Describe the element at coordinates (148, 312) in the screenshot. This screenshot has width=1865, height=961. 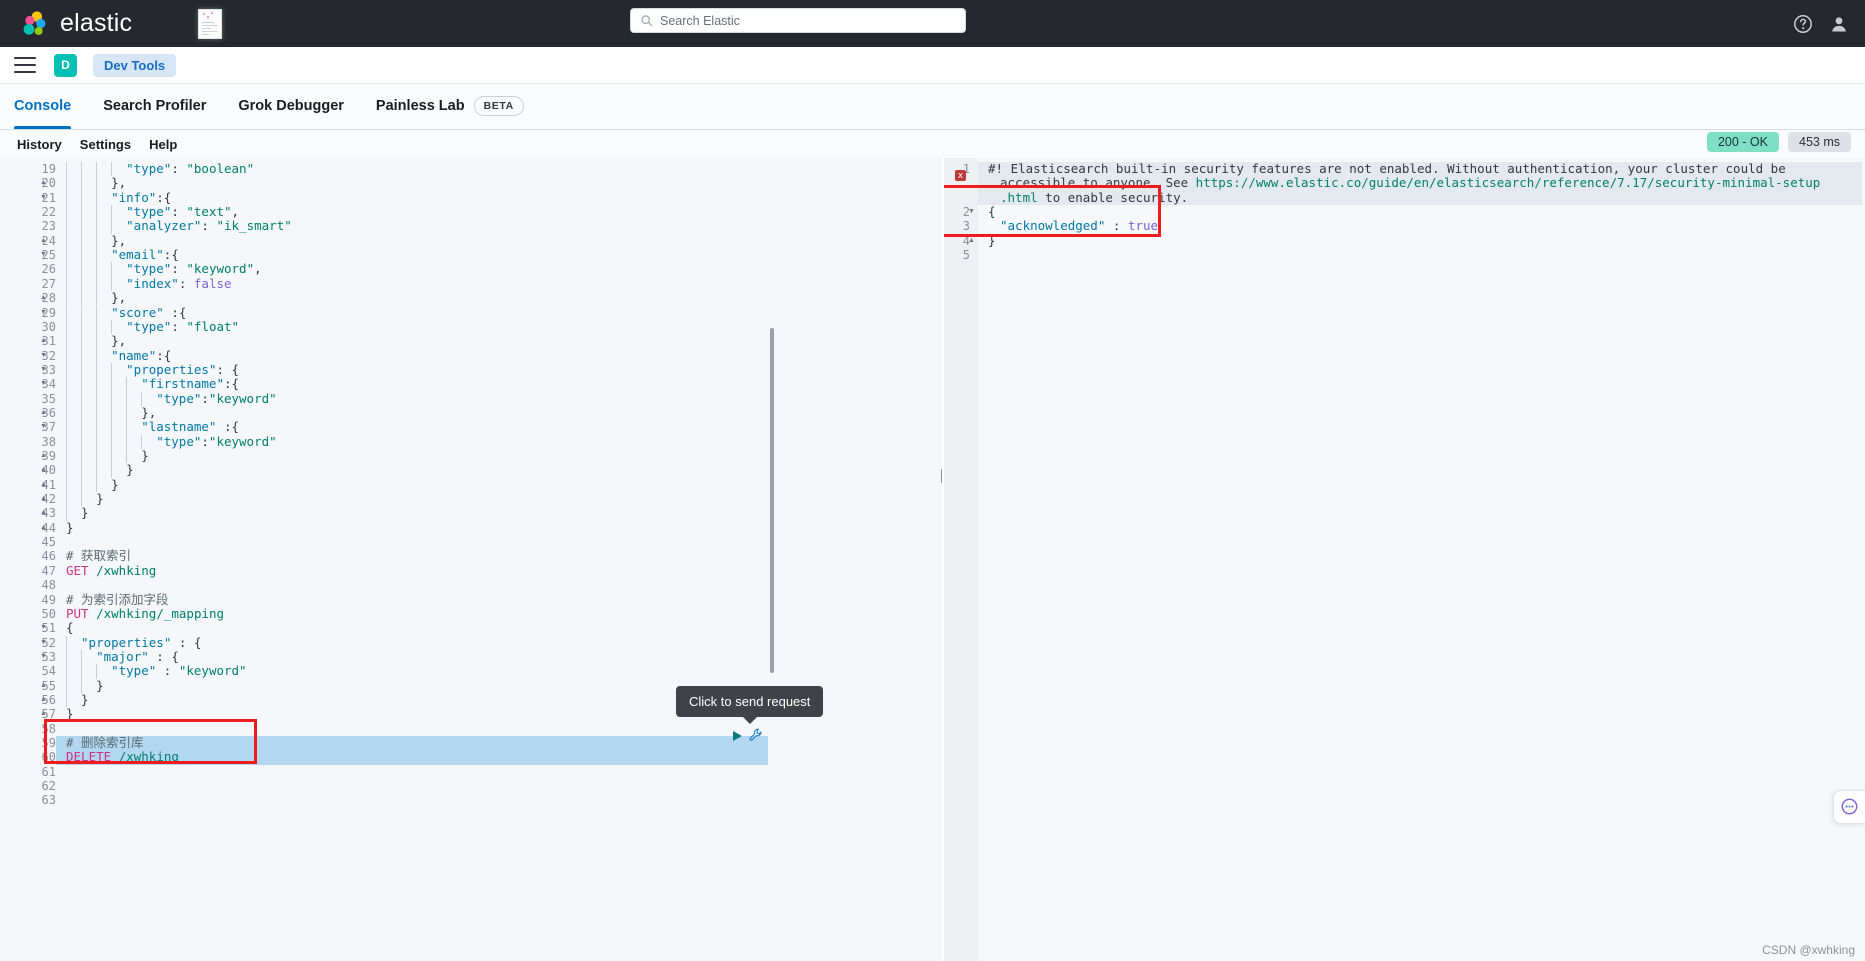
I see `code-line: "score" :{` at that location.